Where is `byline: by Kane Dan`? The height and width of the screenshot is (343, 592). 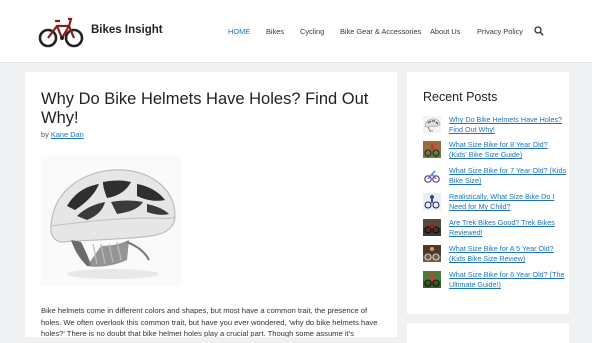
byline: by Kane Dan is located at coordinates (62, 134).